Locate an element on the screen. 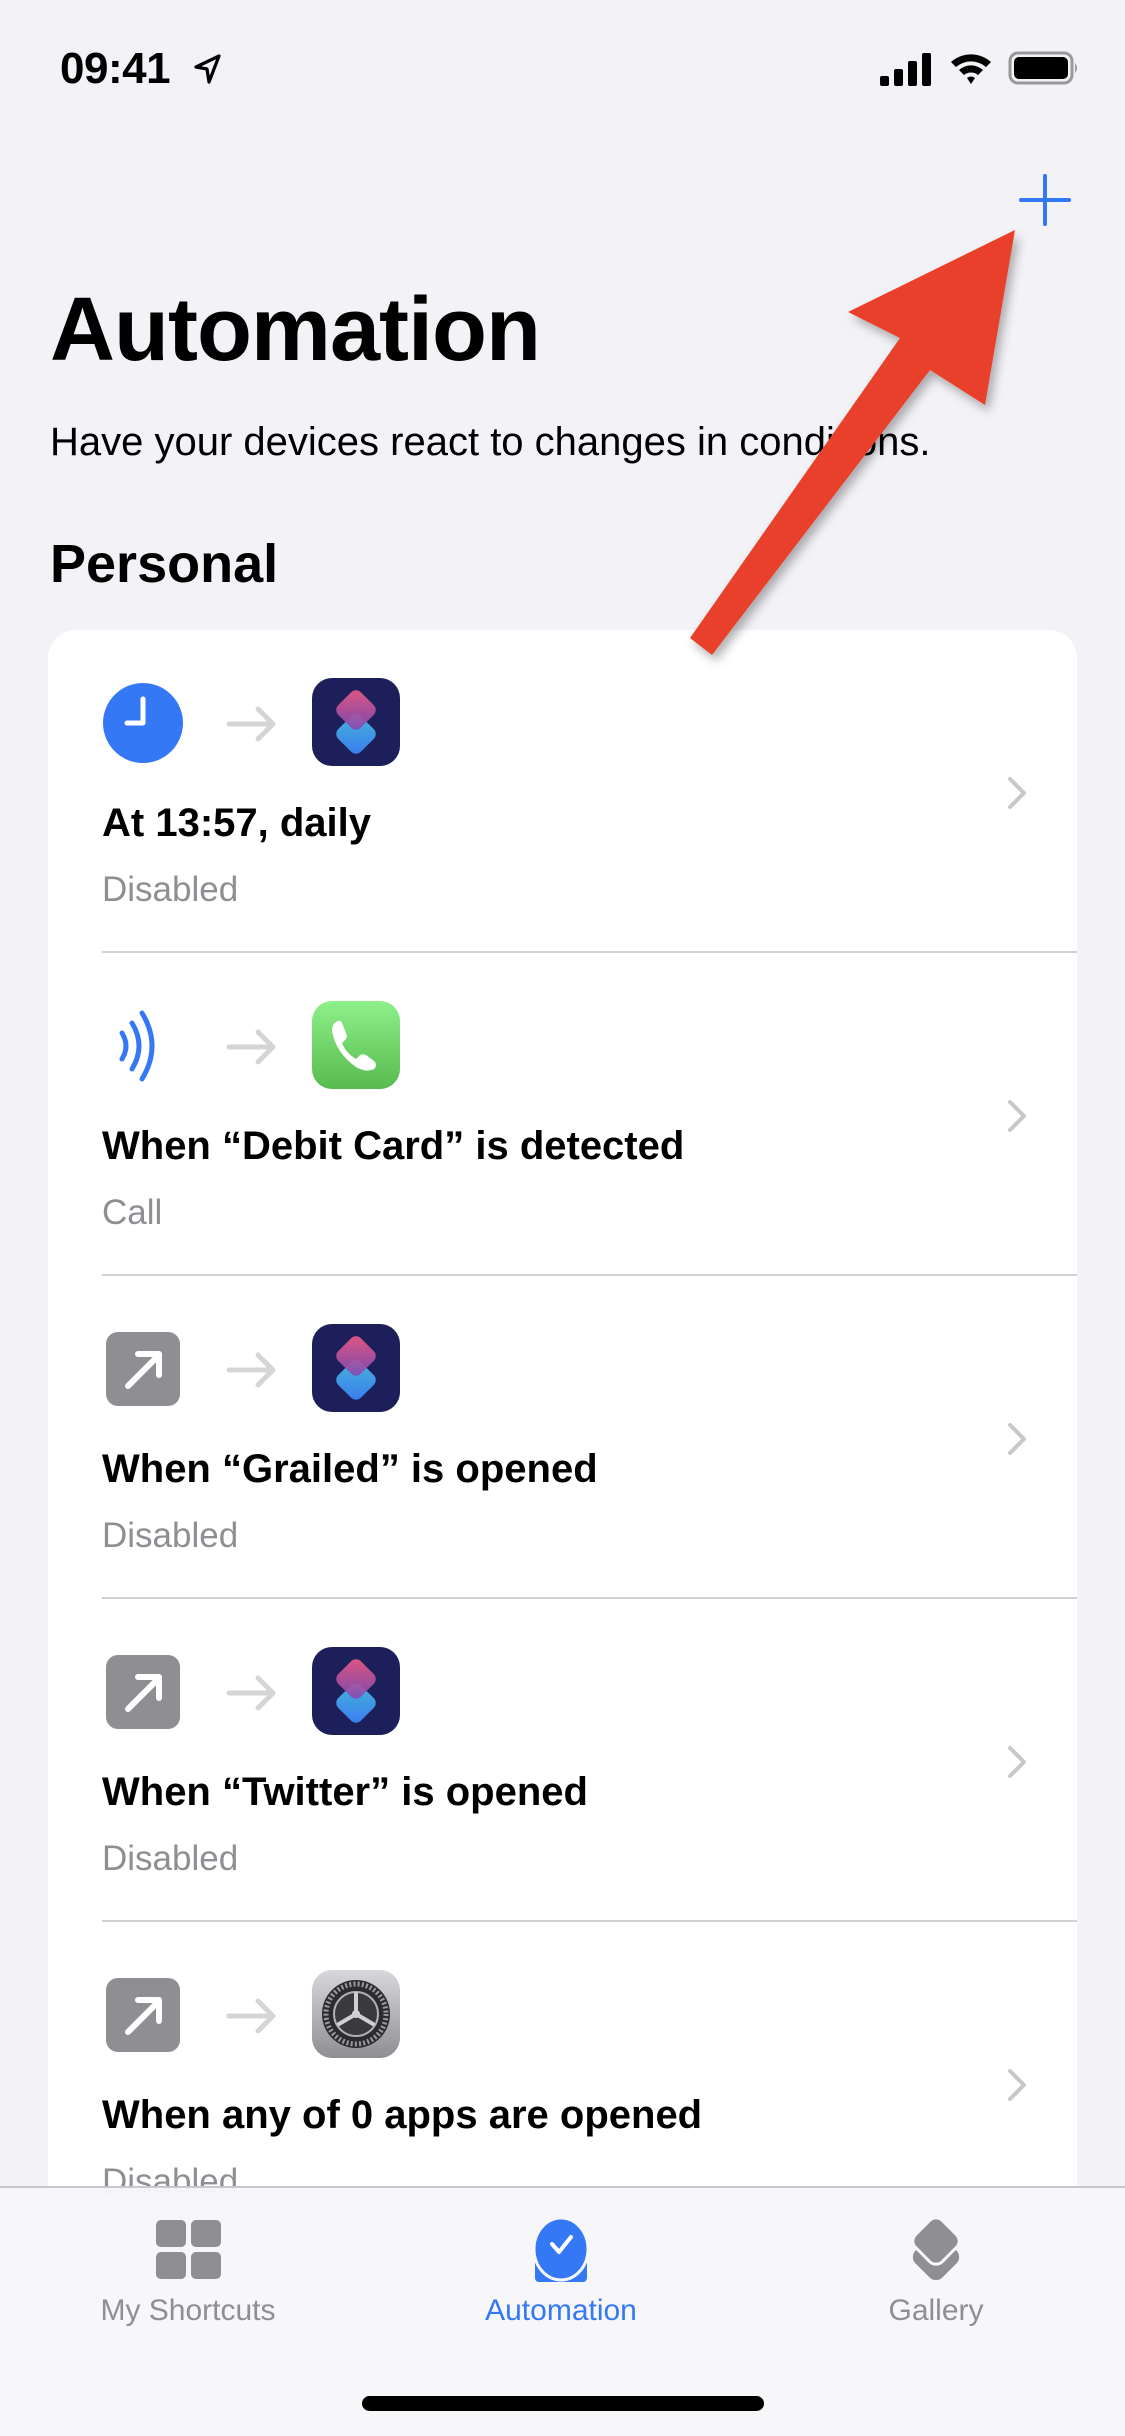 The height and width of the screenshot is (2436, 1125). status-time: 09:41 is located at coordinates (115, 68).